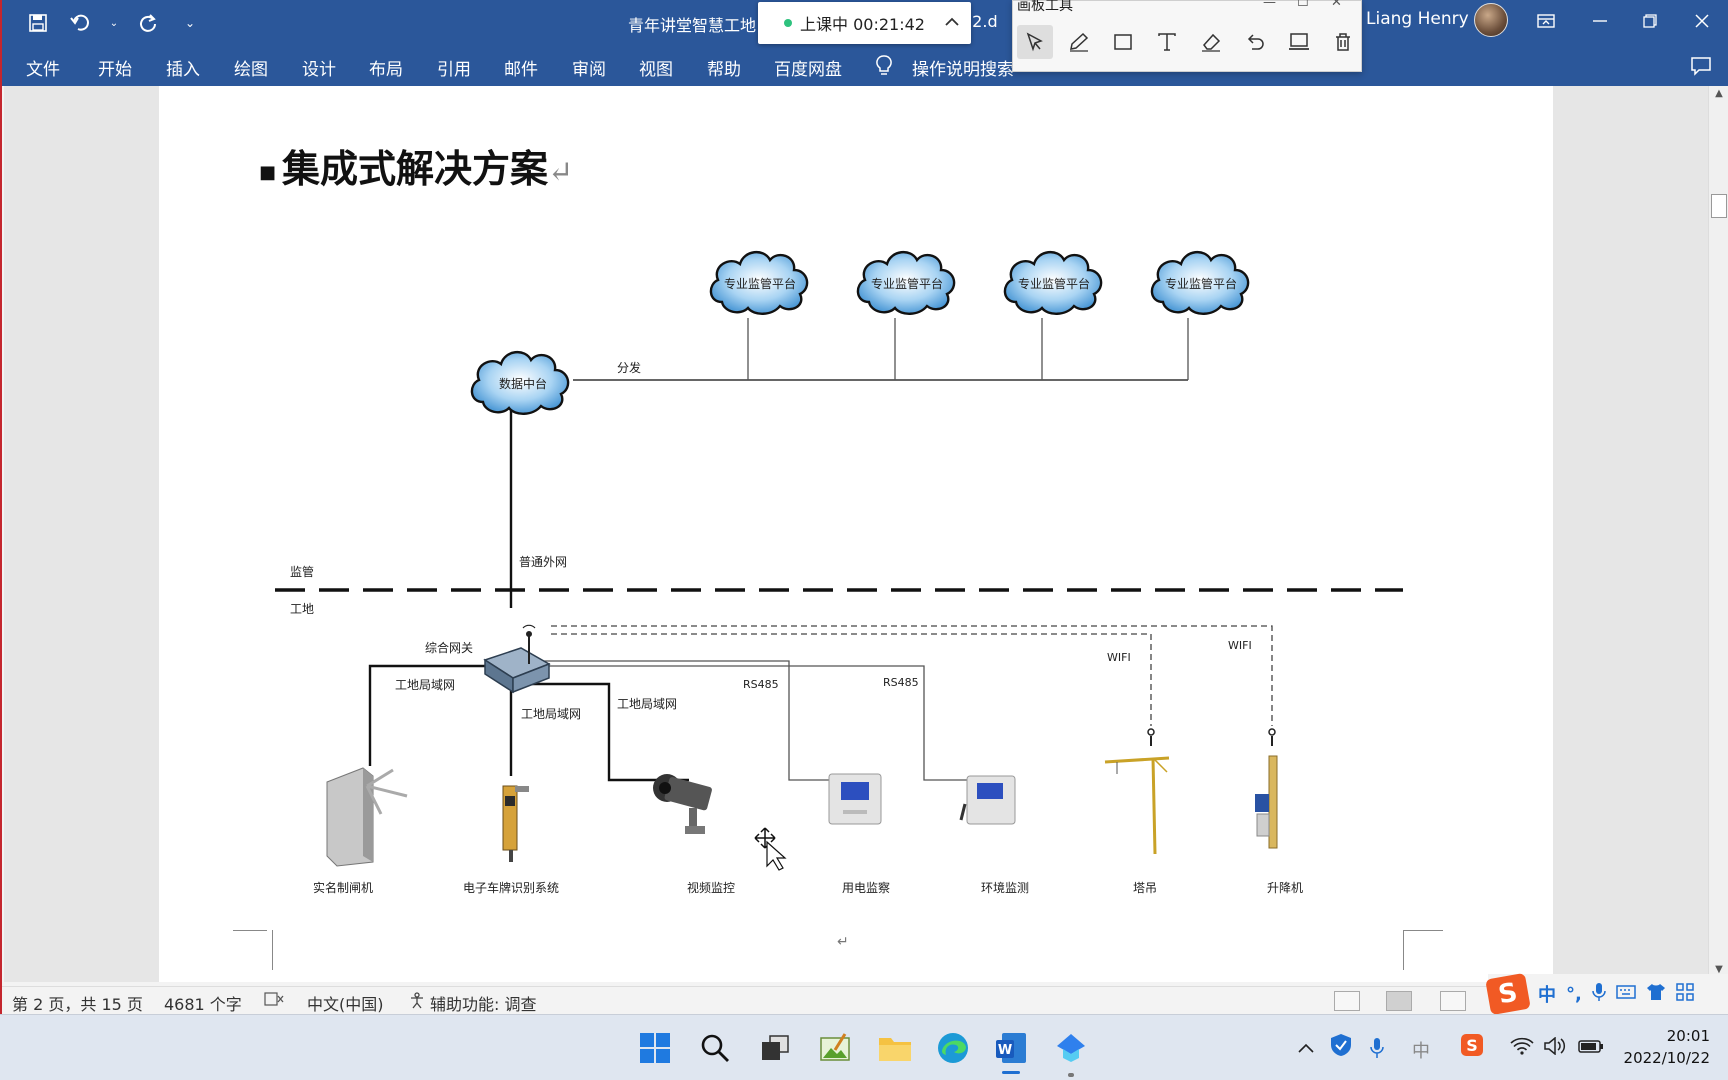 This screenshot has height=1080, width=1728. Describe the element at coordinates (692, 720) in the screenshot. I see `rs485-link-line` at that location.